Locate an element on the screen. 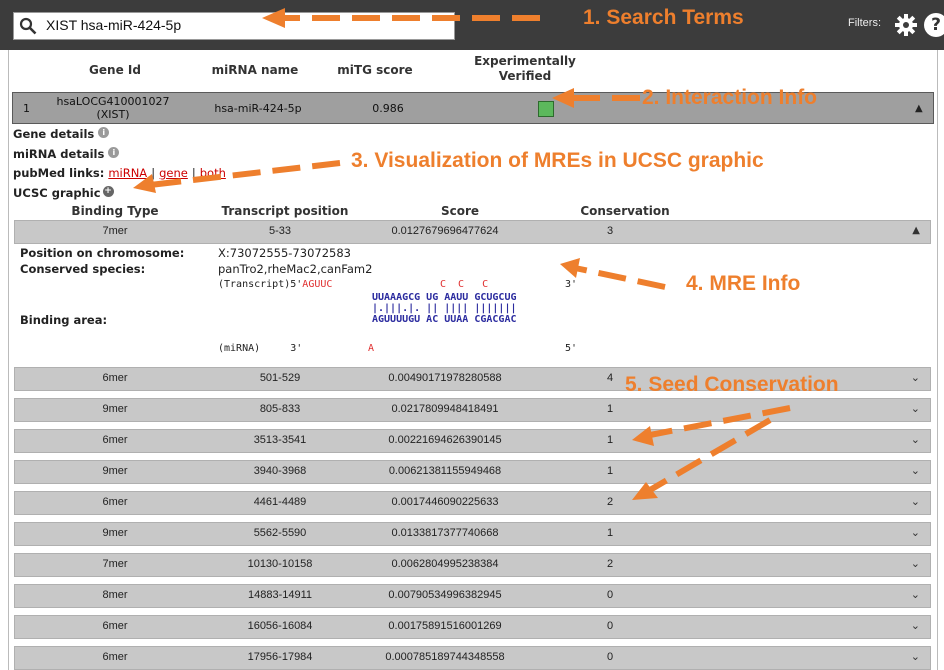 This screenshot has width=944, height=670. annotation-visualization: 3. Visualization of MREs in UCSC graphic is located at coordinates (557, 160).